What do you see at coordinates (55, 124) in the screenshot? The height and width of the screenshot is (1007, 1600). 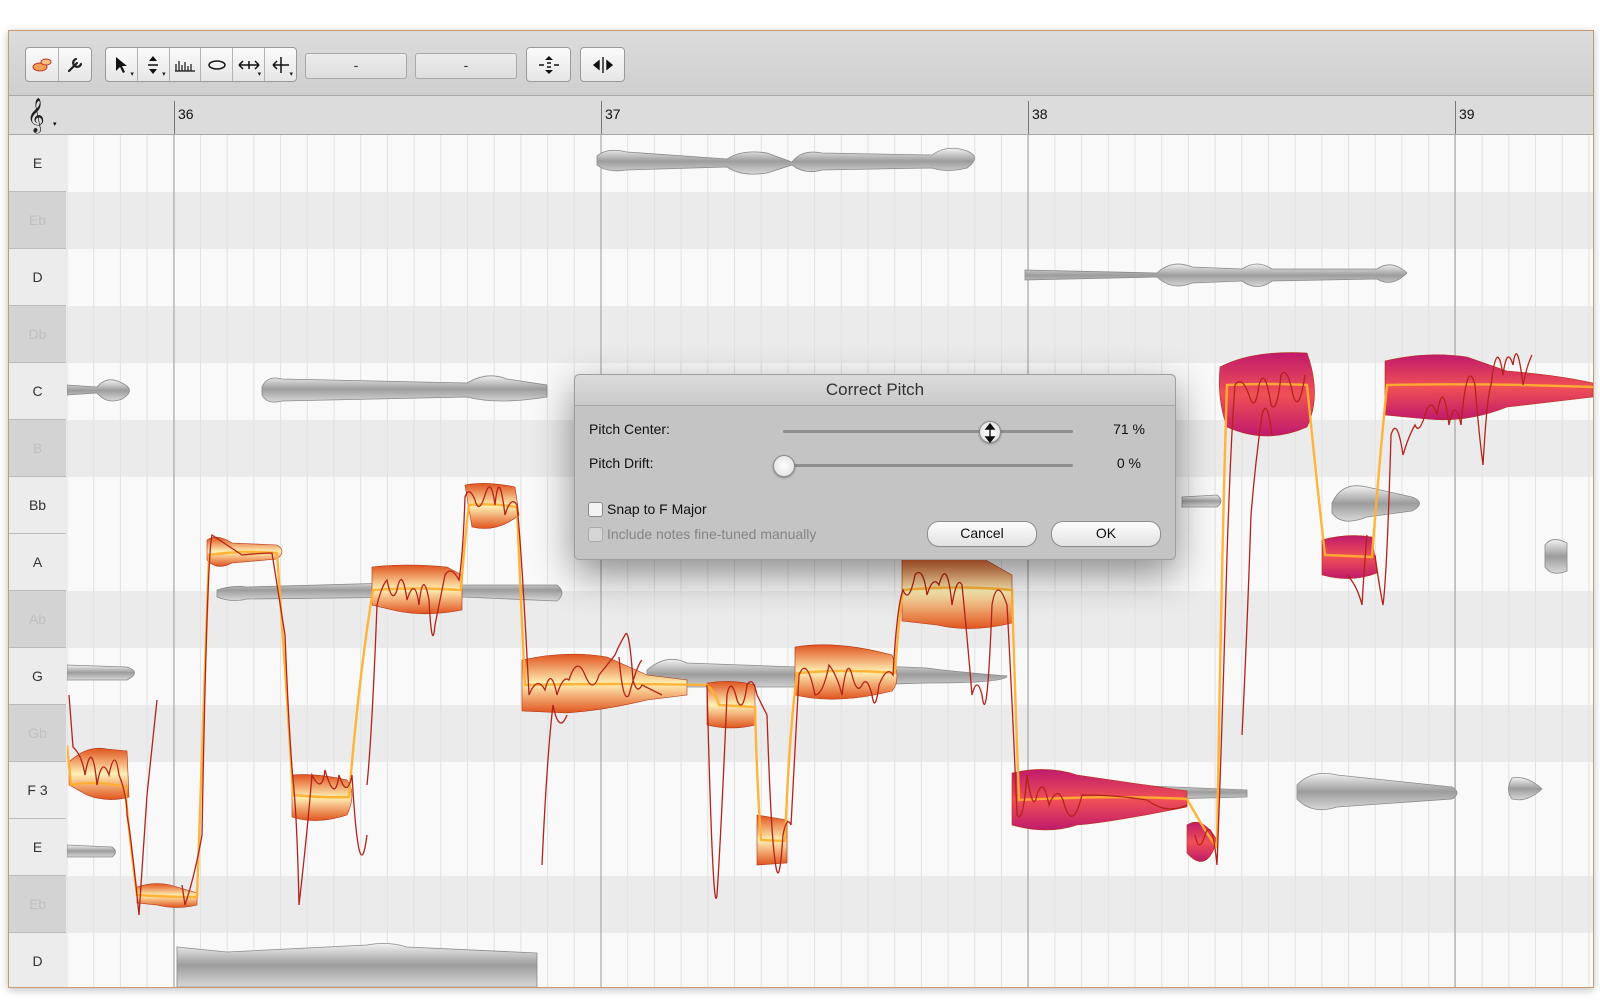 I see `clef-chevron-down-icon: ▾` at bounding box center [55, 124].